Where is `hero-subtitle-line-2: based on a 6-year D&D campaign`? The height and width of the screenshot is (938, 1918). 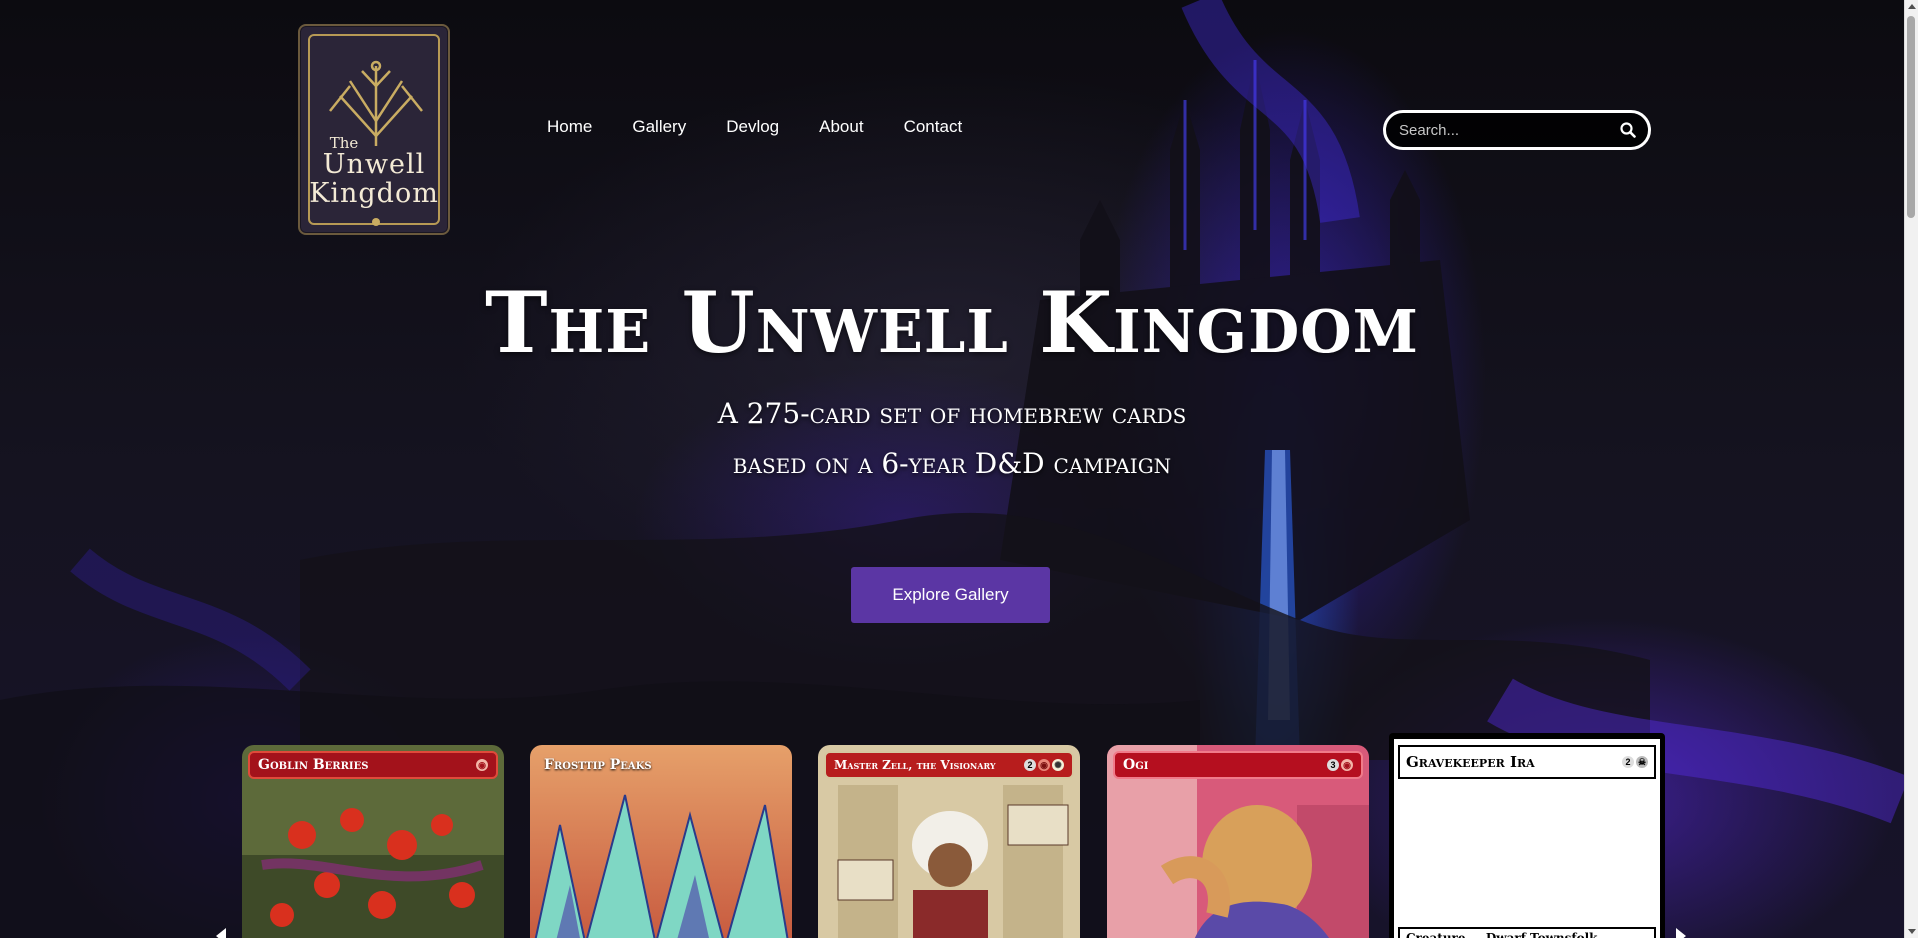 hero-subtitle-line-2: based on a 6-year D&D campaign is located at coordinates (952, 463).